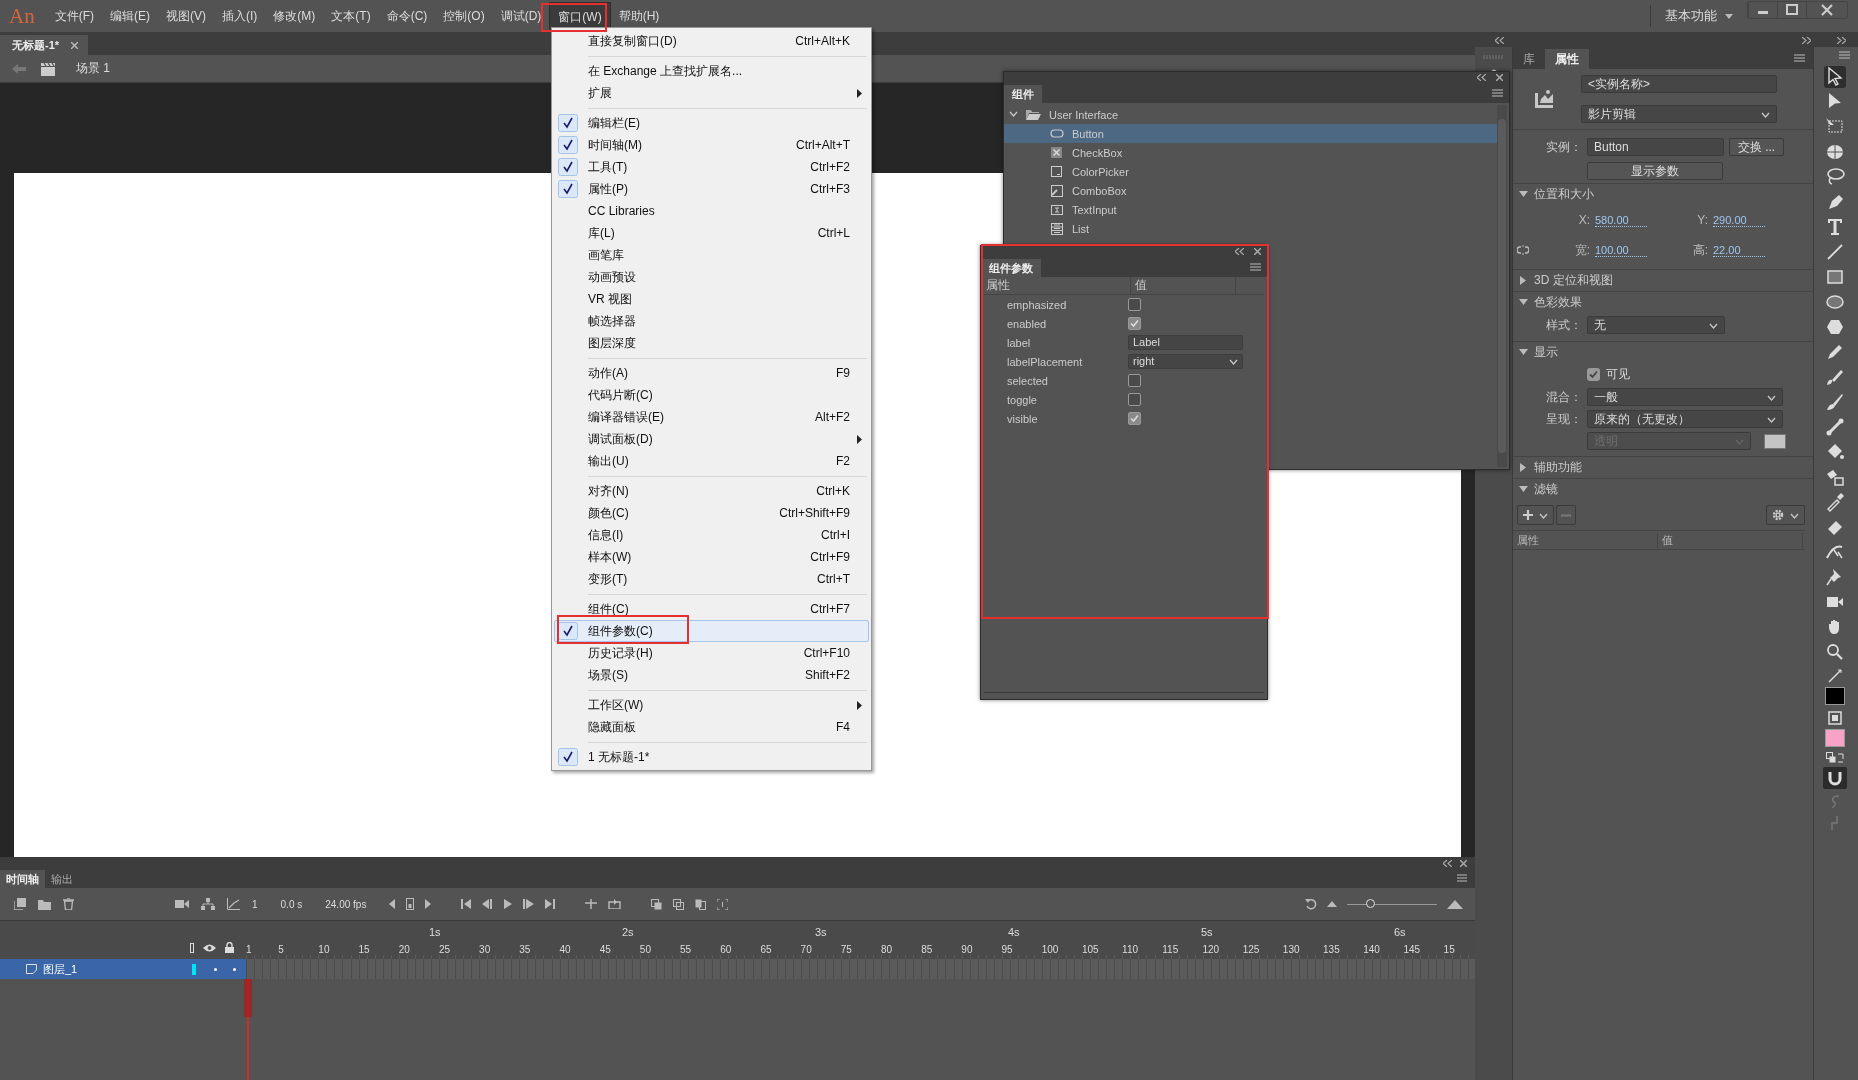 The image size is (1858, 1080). What do you see at coordinates (711, 167) in the screenshot?
I see `menu-item: 工具(T) Ctrl+F2` at bounding box center [711, 167].